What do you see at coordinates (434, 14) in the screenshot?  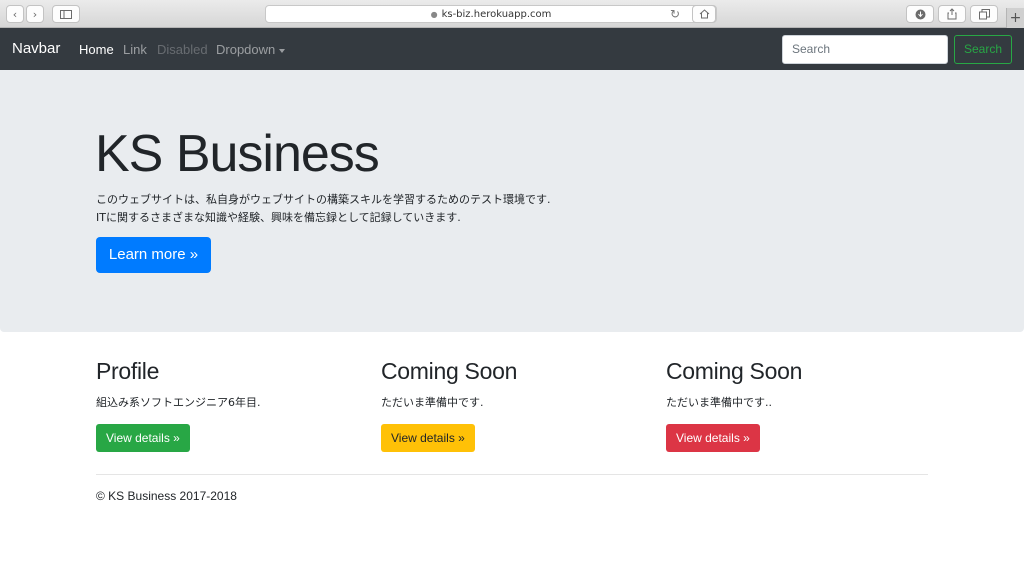 I see `lock-icon: ●` at bounding box center [434, 14].